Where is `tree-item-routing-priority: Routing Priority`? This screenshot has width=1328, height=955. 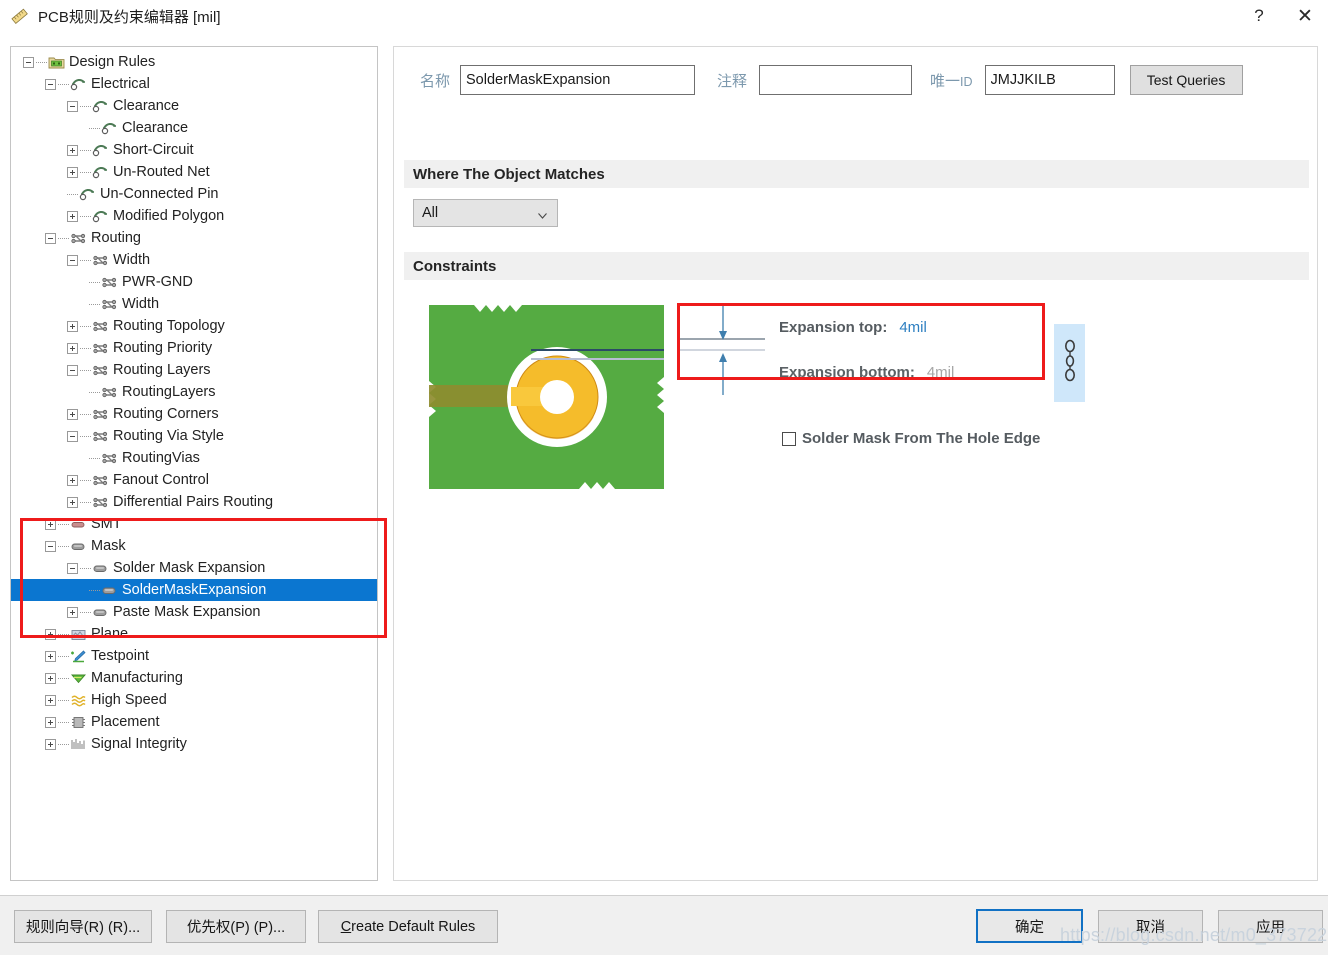
tree-item-routing-priority: Routing Priority is located at coordinates (194, 348).